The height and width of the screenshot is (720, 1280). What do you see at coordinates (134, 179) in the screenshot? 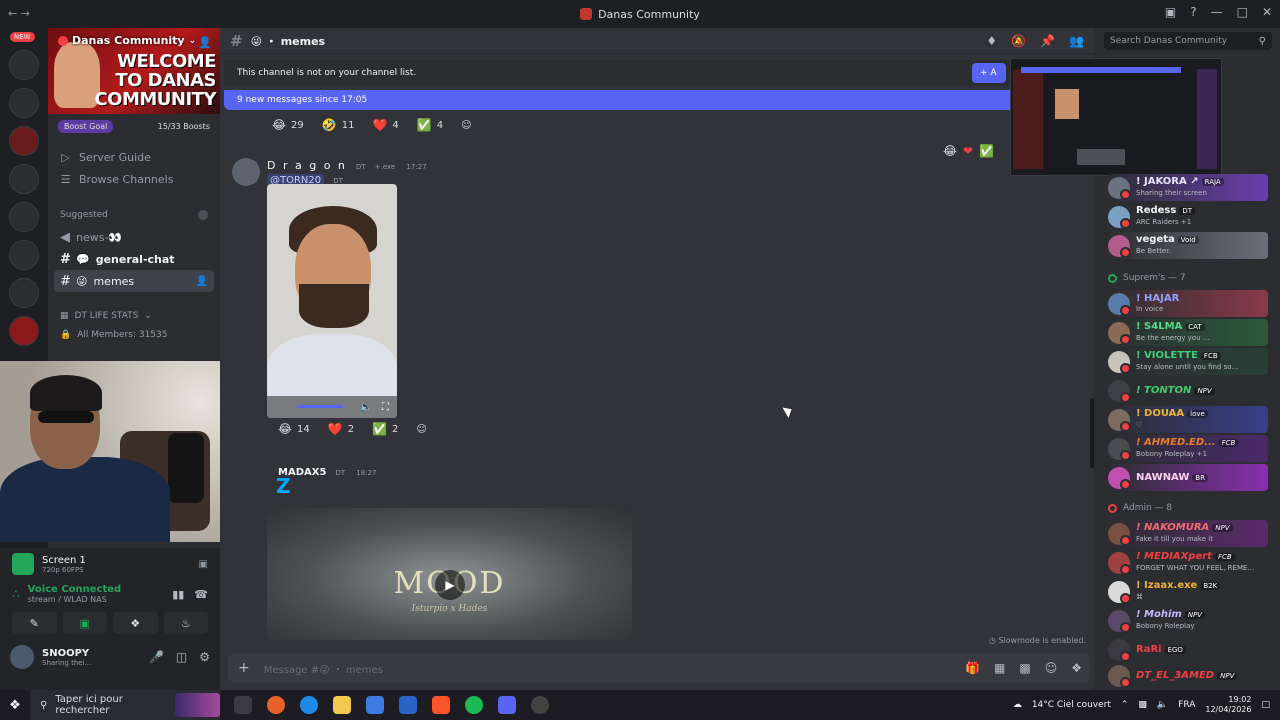
I see `browse-channels-link: ☰ Browse Channels` at bounding box center [134, 179].